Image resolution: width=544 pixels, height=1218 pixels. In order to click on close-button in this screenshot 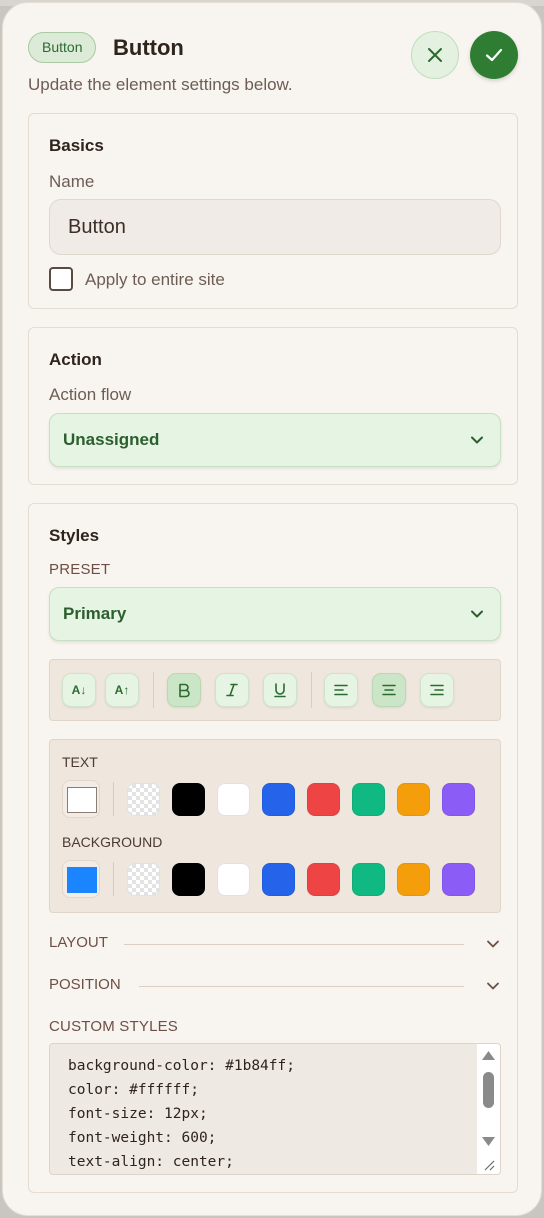, I will do `click(435, 55)`.